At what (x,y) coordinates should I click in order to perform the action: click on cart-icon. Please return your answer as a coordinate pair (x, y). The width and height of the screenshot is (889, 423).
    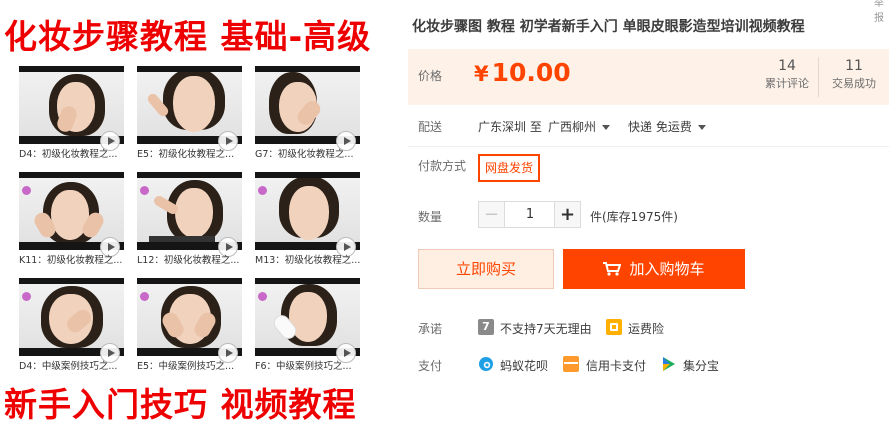
    Looking at the image, I should click on (612, 269).